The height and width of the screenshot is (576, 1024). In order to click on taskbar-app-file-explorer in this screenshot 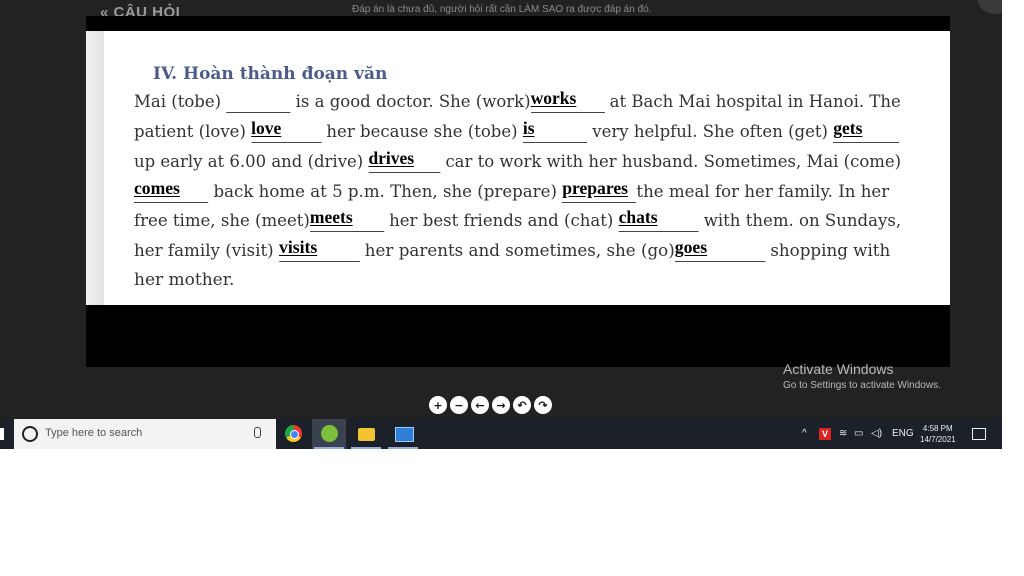, I will do `click(366, 434)`.